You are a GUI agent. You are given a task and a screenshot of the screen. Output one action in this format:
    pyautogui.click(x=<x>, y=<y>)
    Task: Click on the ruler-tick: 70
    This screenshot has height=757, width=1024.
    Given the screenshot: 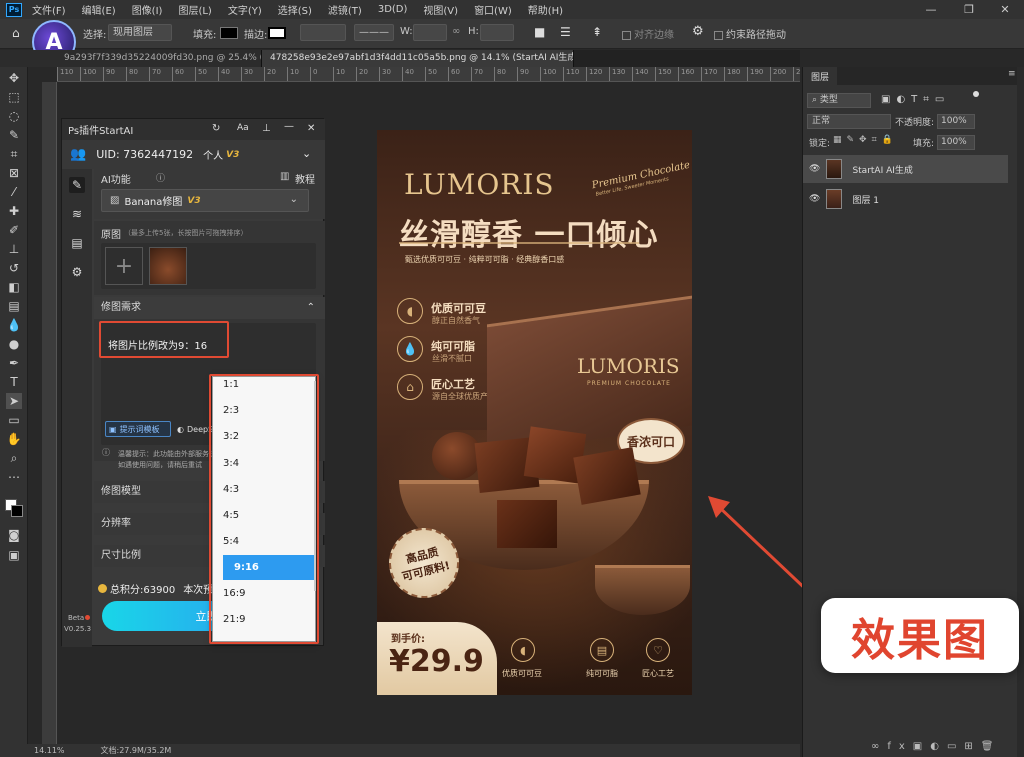 What is the action you would take?
    pyautogui.click(x=155, y=74)
    